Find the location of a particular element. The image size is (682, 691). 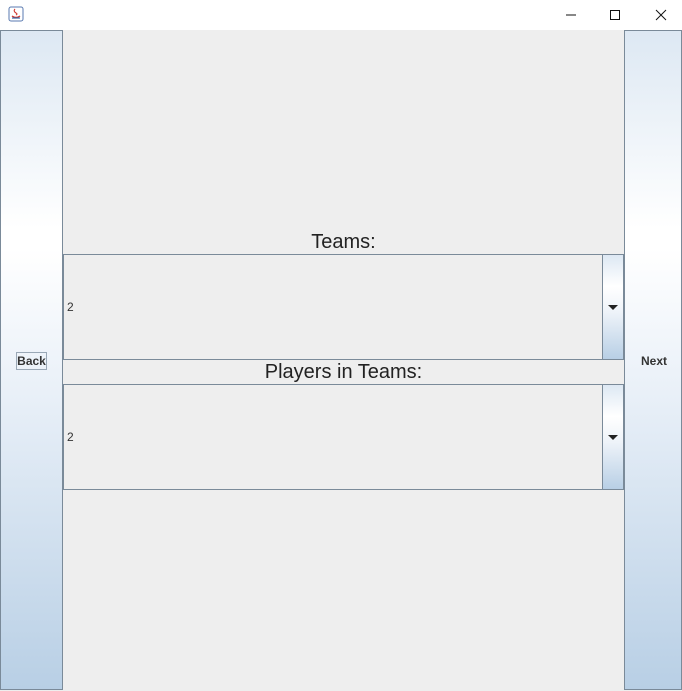

minimize-icon is located at coordinates (571, 15).